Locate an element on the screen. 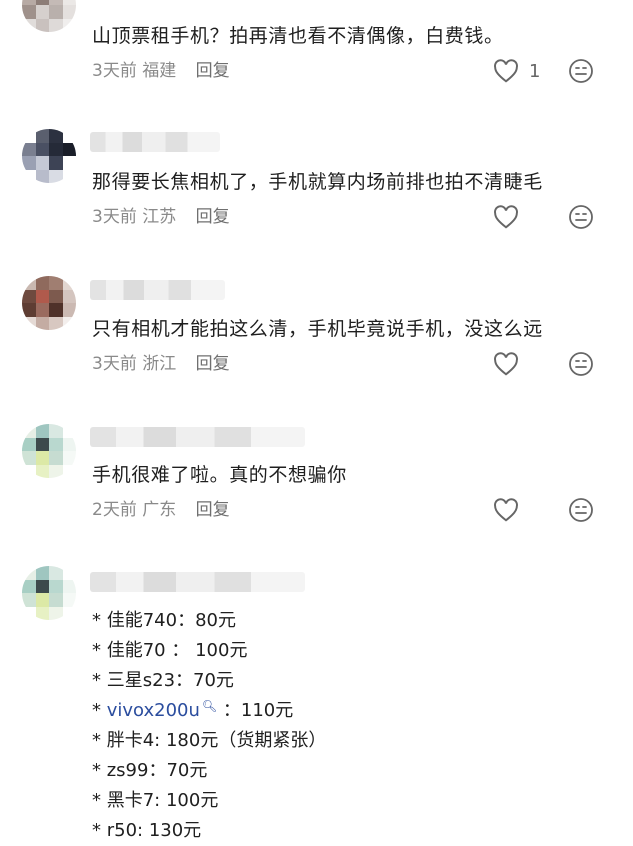  comment-location: 福建 is located at coordinates (159, 71).